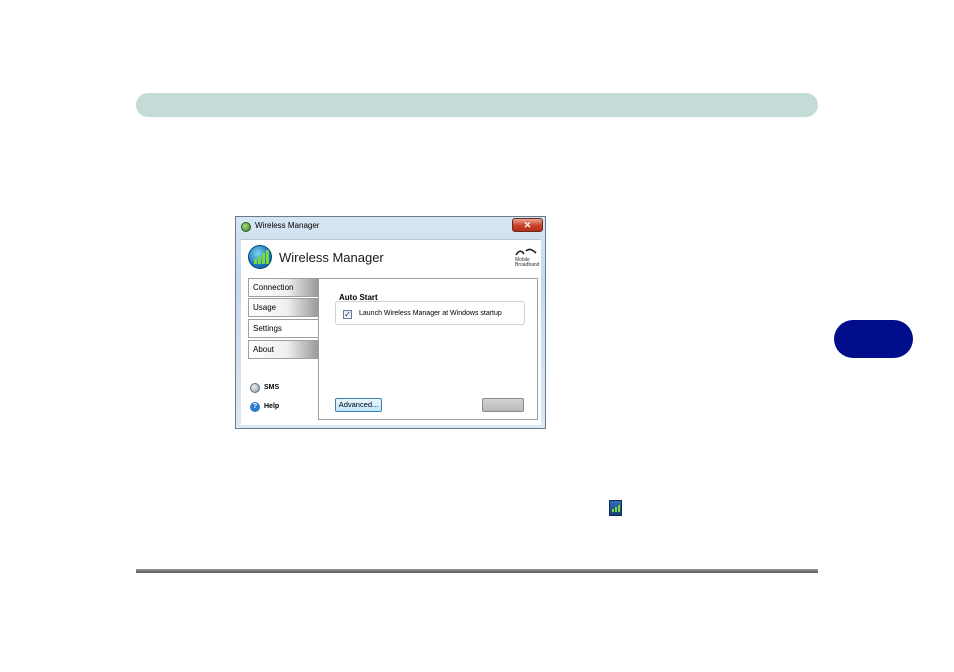  I want to click on app-title: Wireless Manager, so click(331, 257).